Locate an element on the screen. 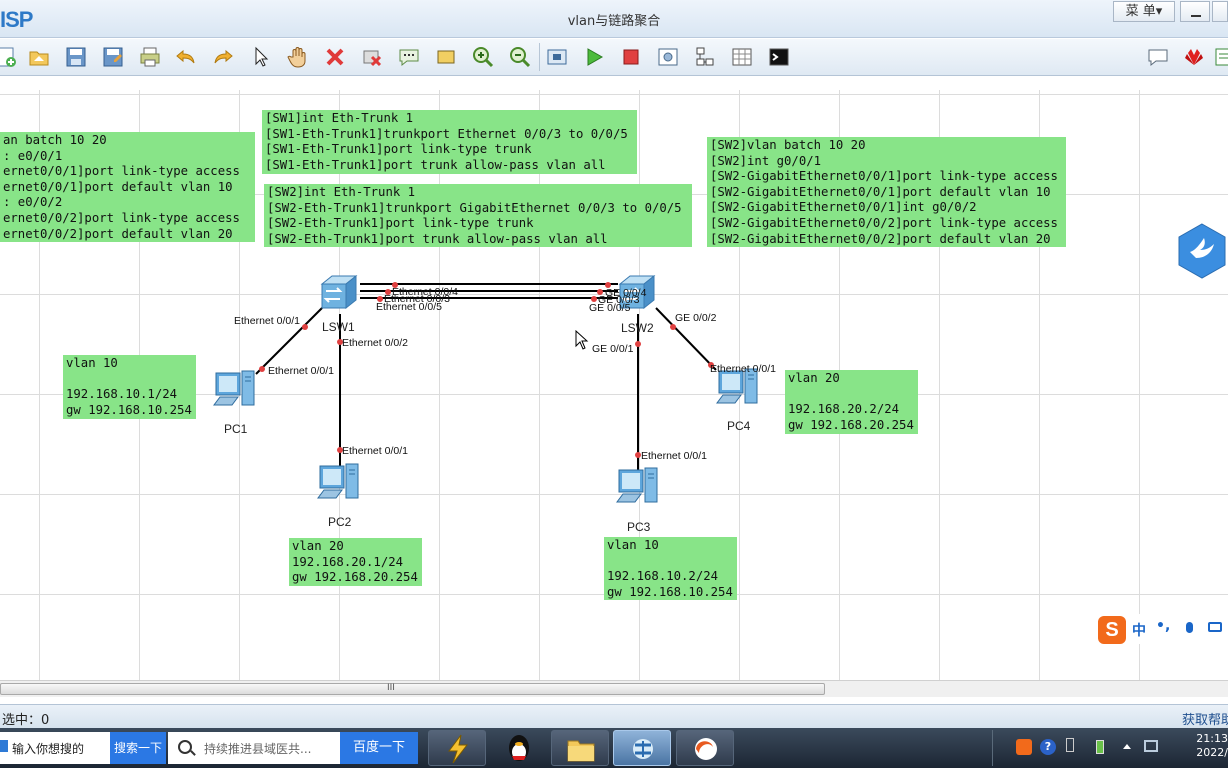  ime-punct: •, is located at coordinates (1163, 626).